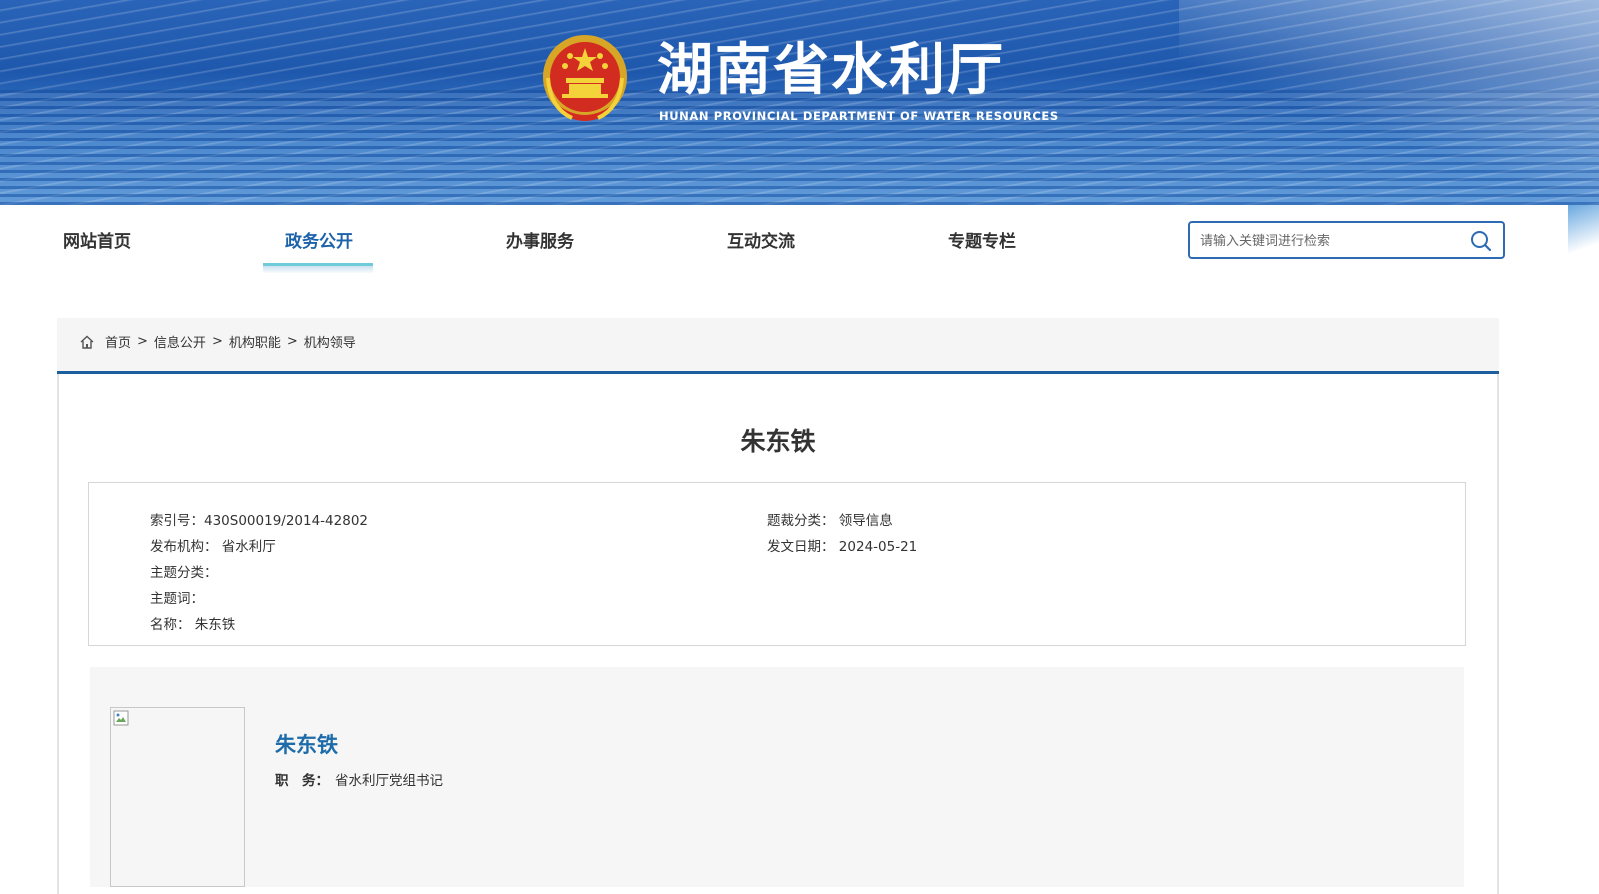  What do you see at coordinates (121, 718) in the screenshot?
I see `broken-image-icon` at bounding box center [121, 718].